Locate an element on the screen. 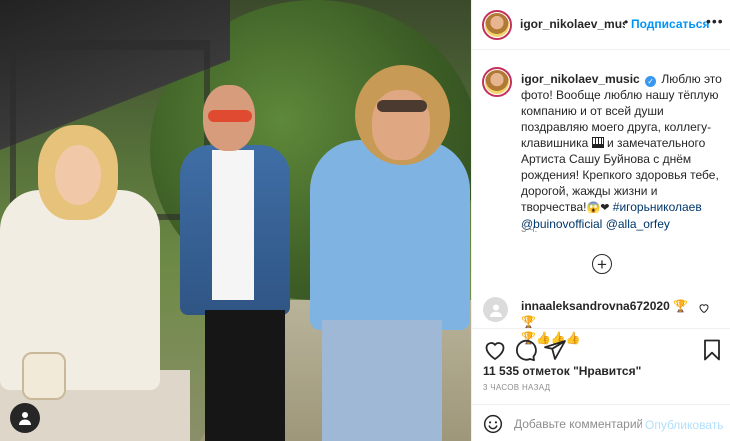 The image size is (730, 441). photo-person-right is located at coordinates (390, 235).